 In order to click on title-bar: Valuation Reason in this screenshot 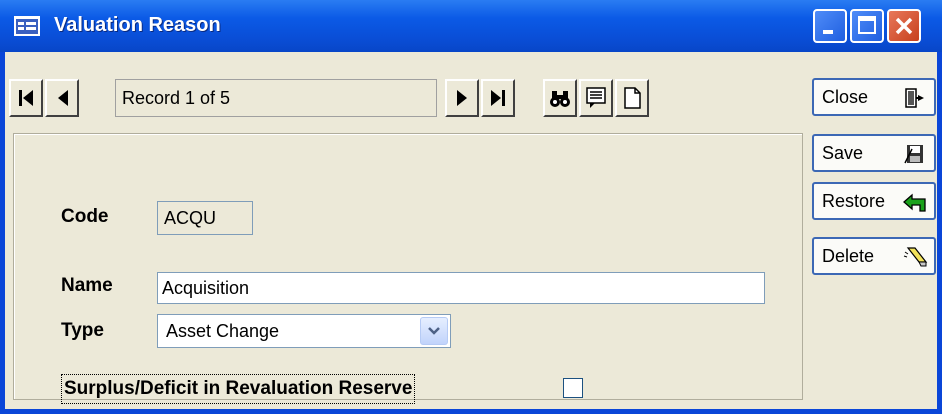, I will do `click(471, 26)`.